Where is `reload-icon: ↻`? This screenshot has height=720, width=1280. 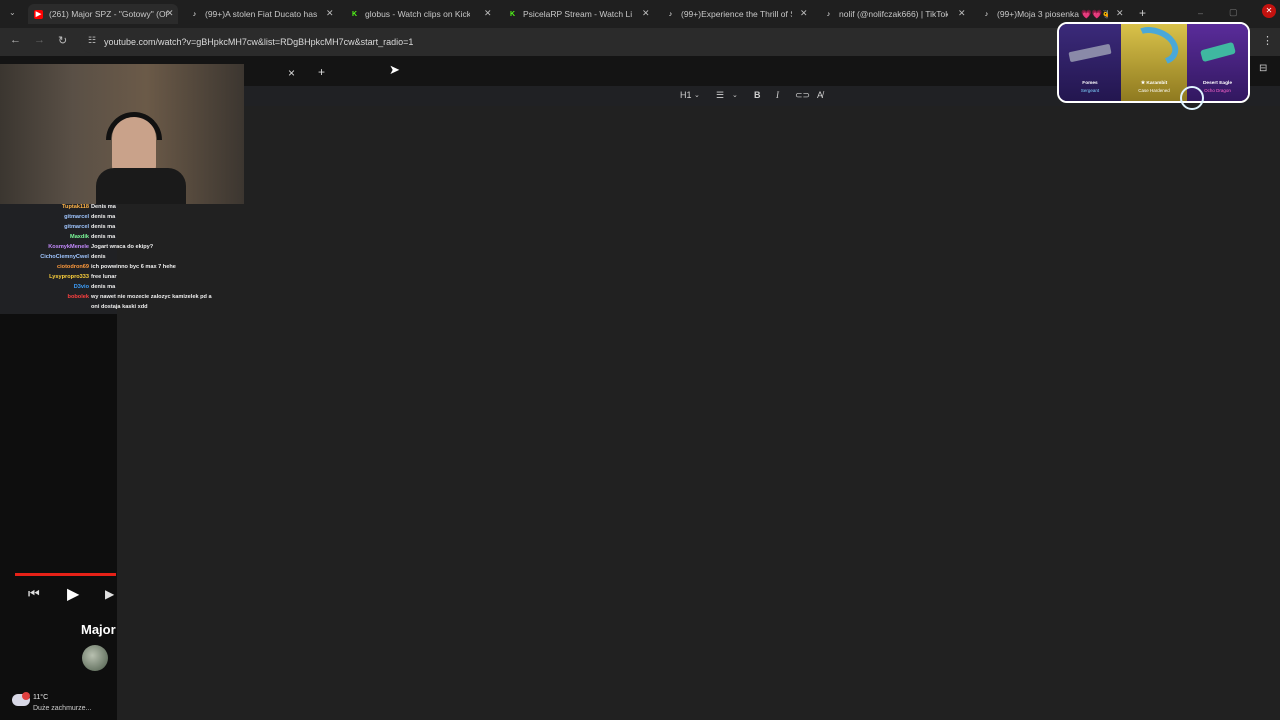 reload-icon: ↻ is located at coordinates (62, 40).